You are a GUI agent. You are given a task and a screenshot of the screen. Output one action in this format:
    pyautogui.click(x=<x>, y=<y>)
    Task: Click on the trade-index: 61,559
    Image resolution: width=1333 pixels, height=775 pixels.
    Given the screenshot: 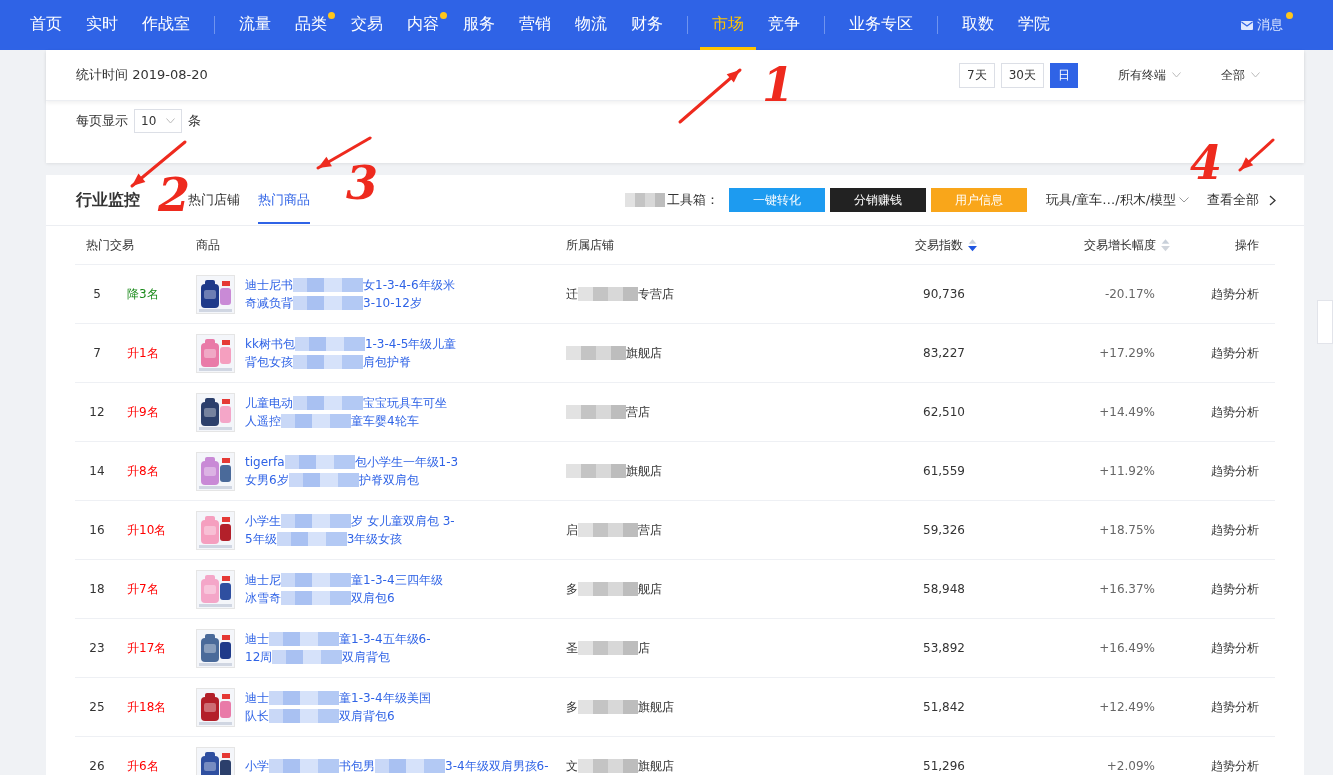 What is the action you would take?
    pyautogui.click(x=944, y=471)
    